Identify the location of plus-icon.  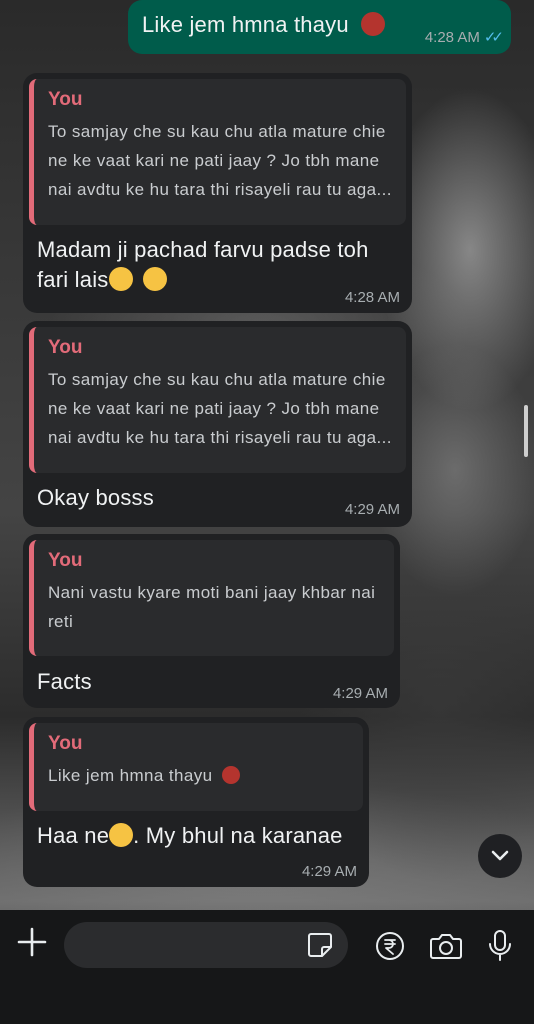
(32, 942).